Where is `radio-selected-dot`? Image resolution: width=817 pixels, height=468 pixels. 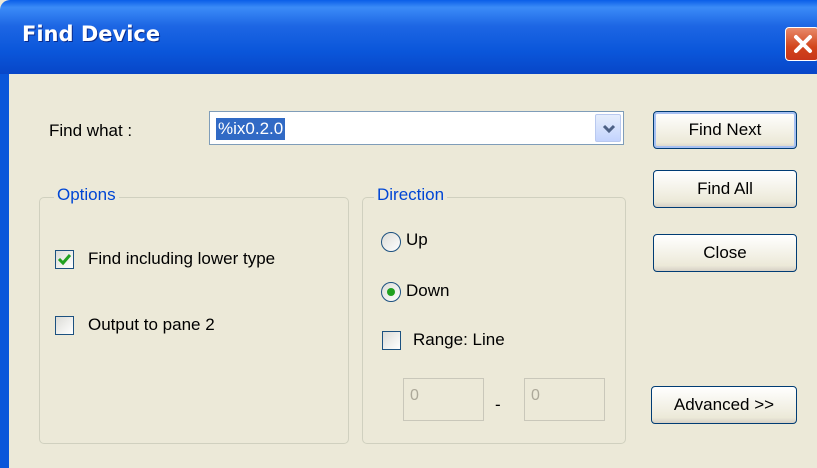 radio-selected-dot is located at coordinates (391, 292).